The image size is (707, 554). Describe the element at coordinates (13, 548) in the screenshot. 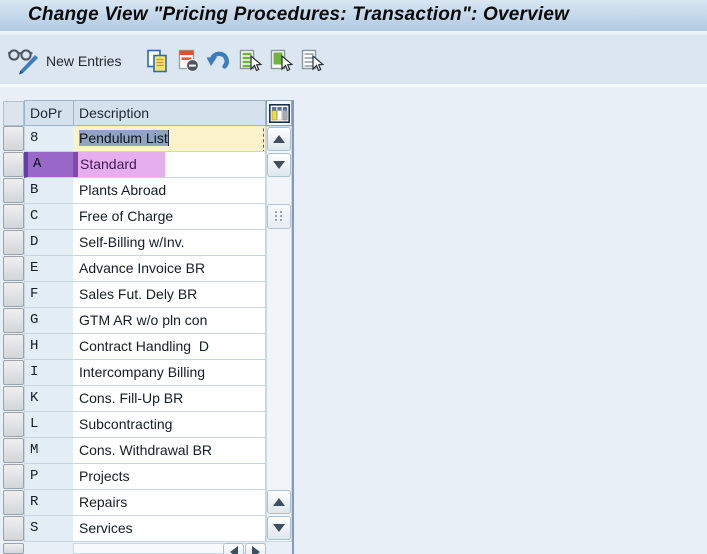

I see `row-selector-stub` at that location.